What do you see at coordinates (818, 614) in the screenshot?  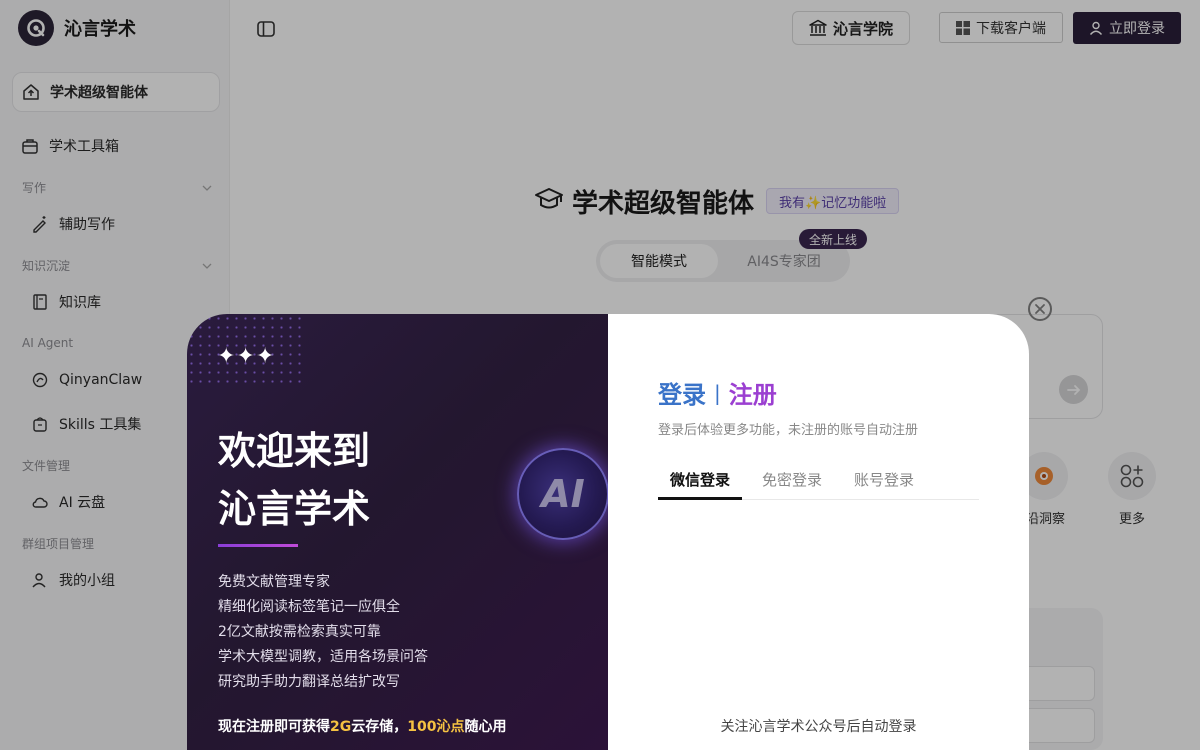 I see `qr-code-area` at bounding box center [818, 614].